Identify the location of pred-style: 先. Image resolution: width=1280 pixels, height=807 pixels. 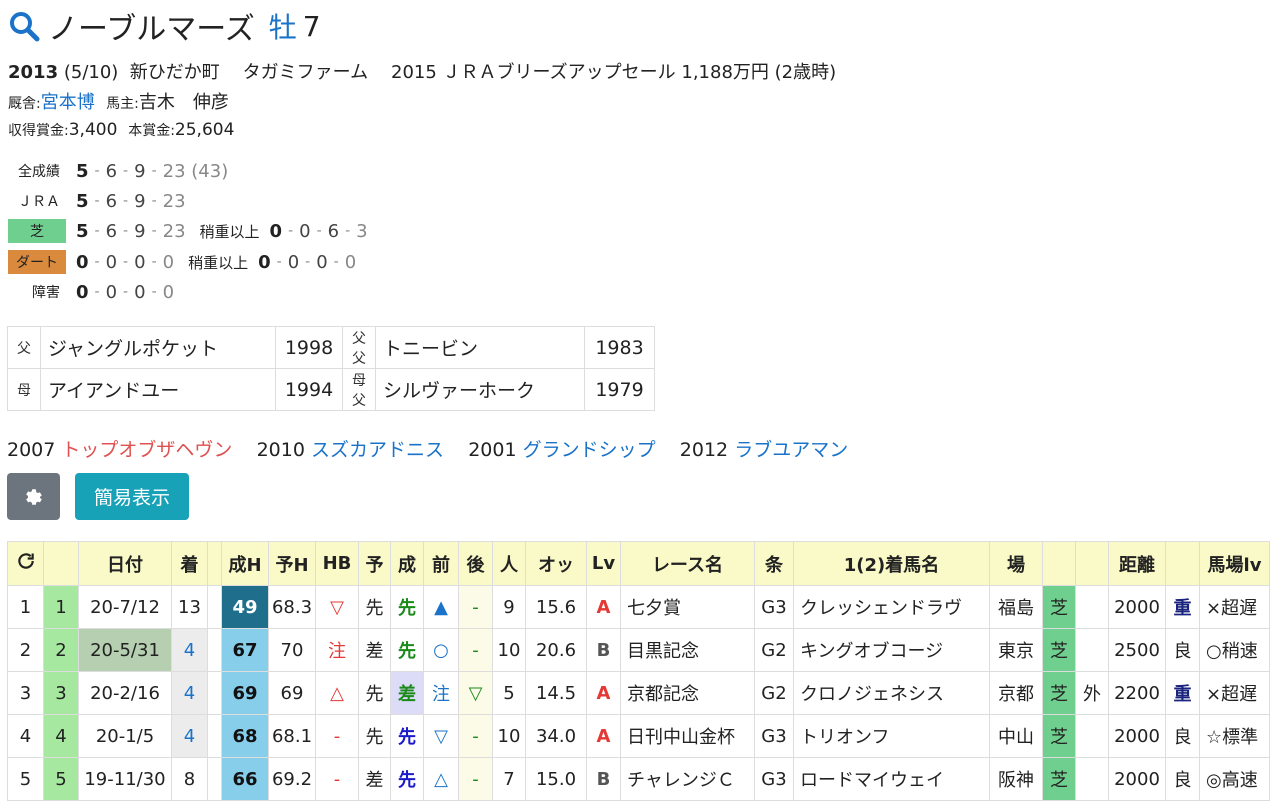
(374, 736).